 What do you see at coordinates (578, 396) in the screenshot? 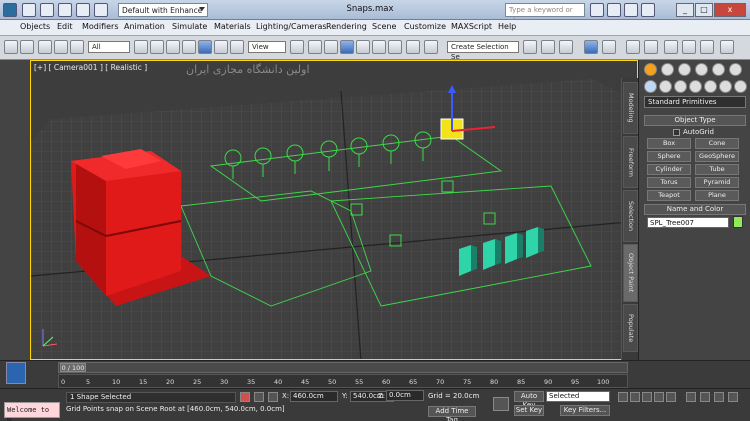
I see `key-mode-dropdown: Selected` at bounding box center [578, 396].